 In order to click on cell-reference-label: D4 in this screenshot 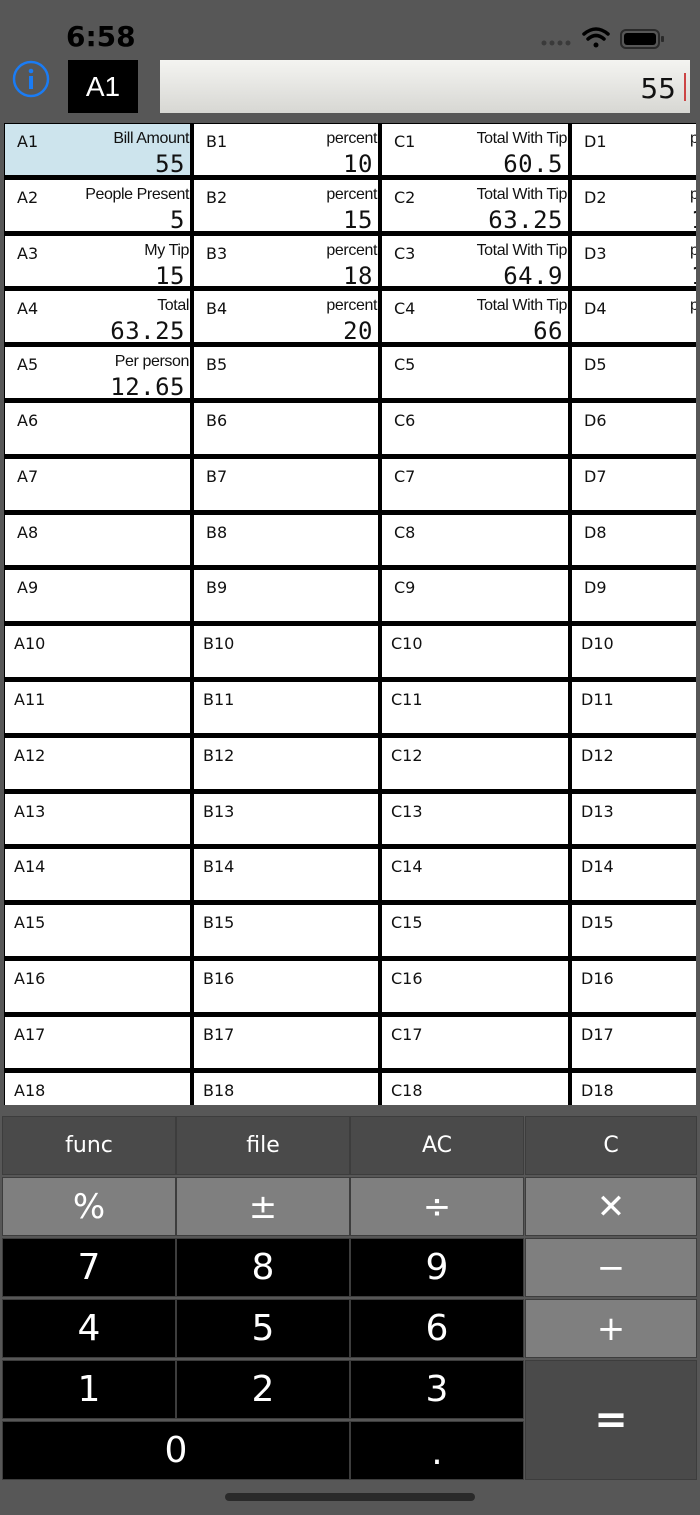, I will do `click(595, 309)`.